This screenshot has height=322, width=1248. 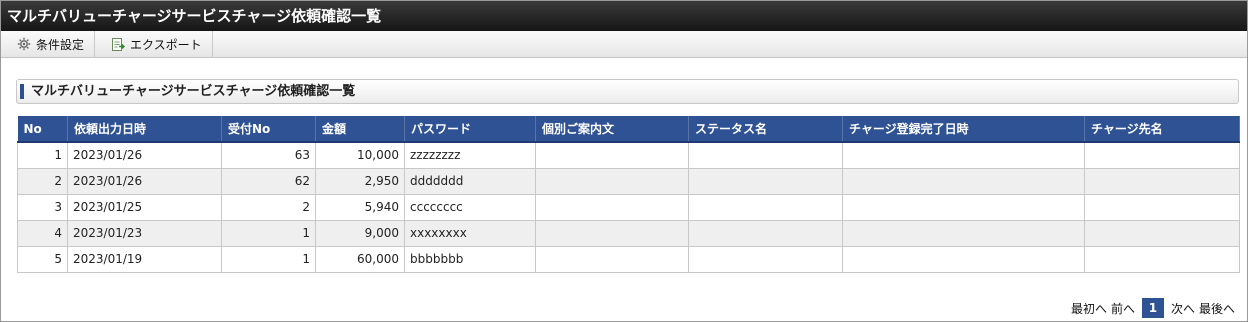 What do you see at coordinates (1123, 308) in the screenshot?
I see `pager-prev-link: 前へ` at bounding box center [1123, 308].